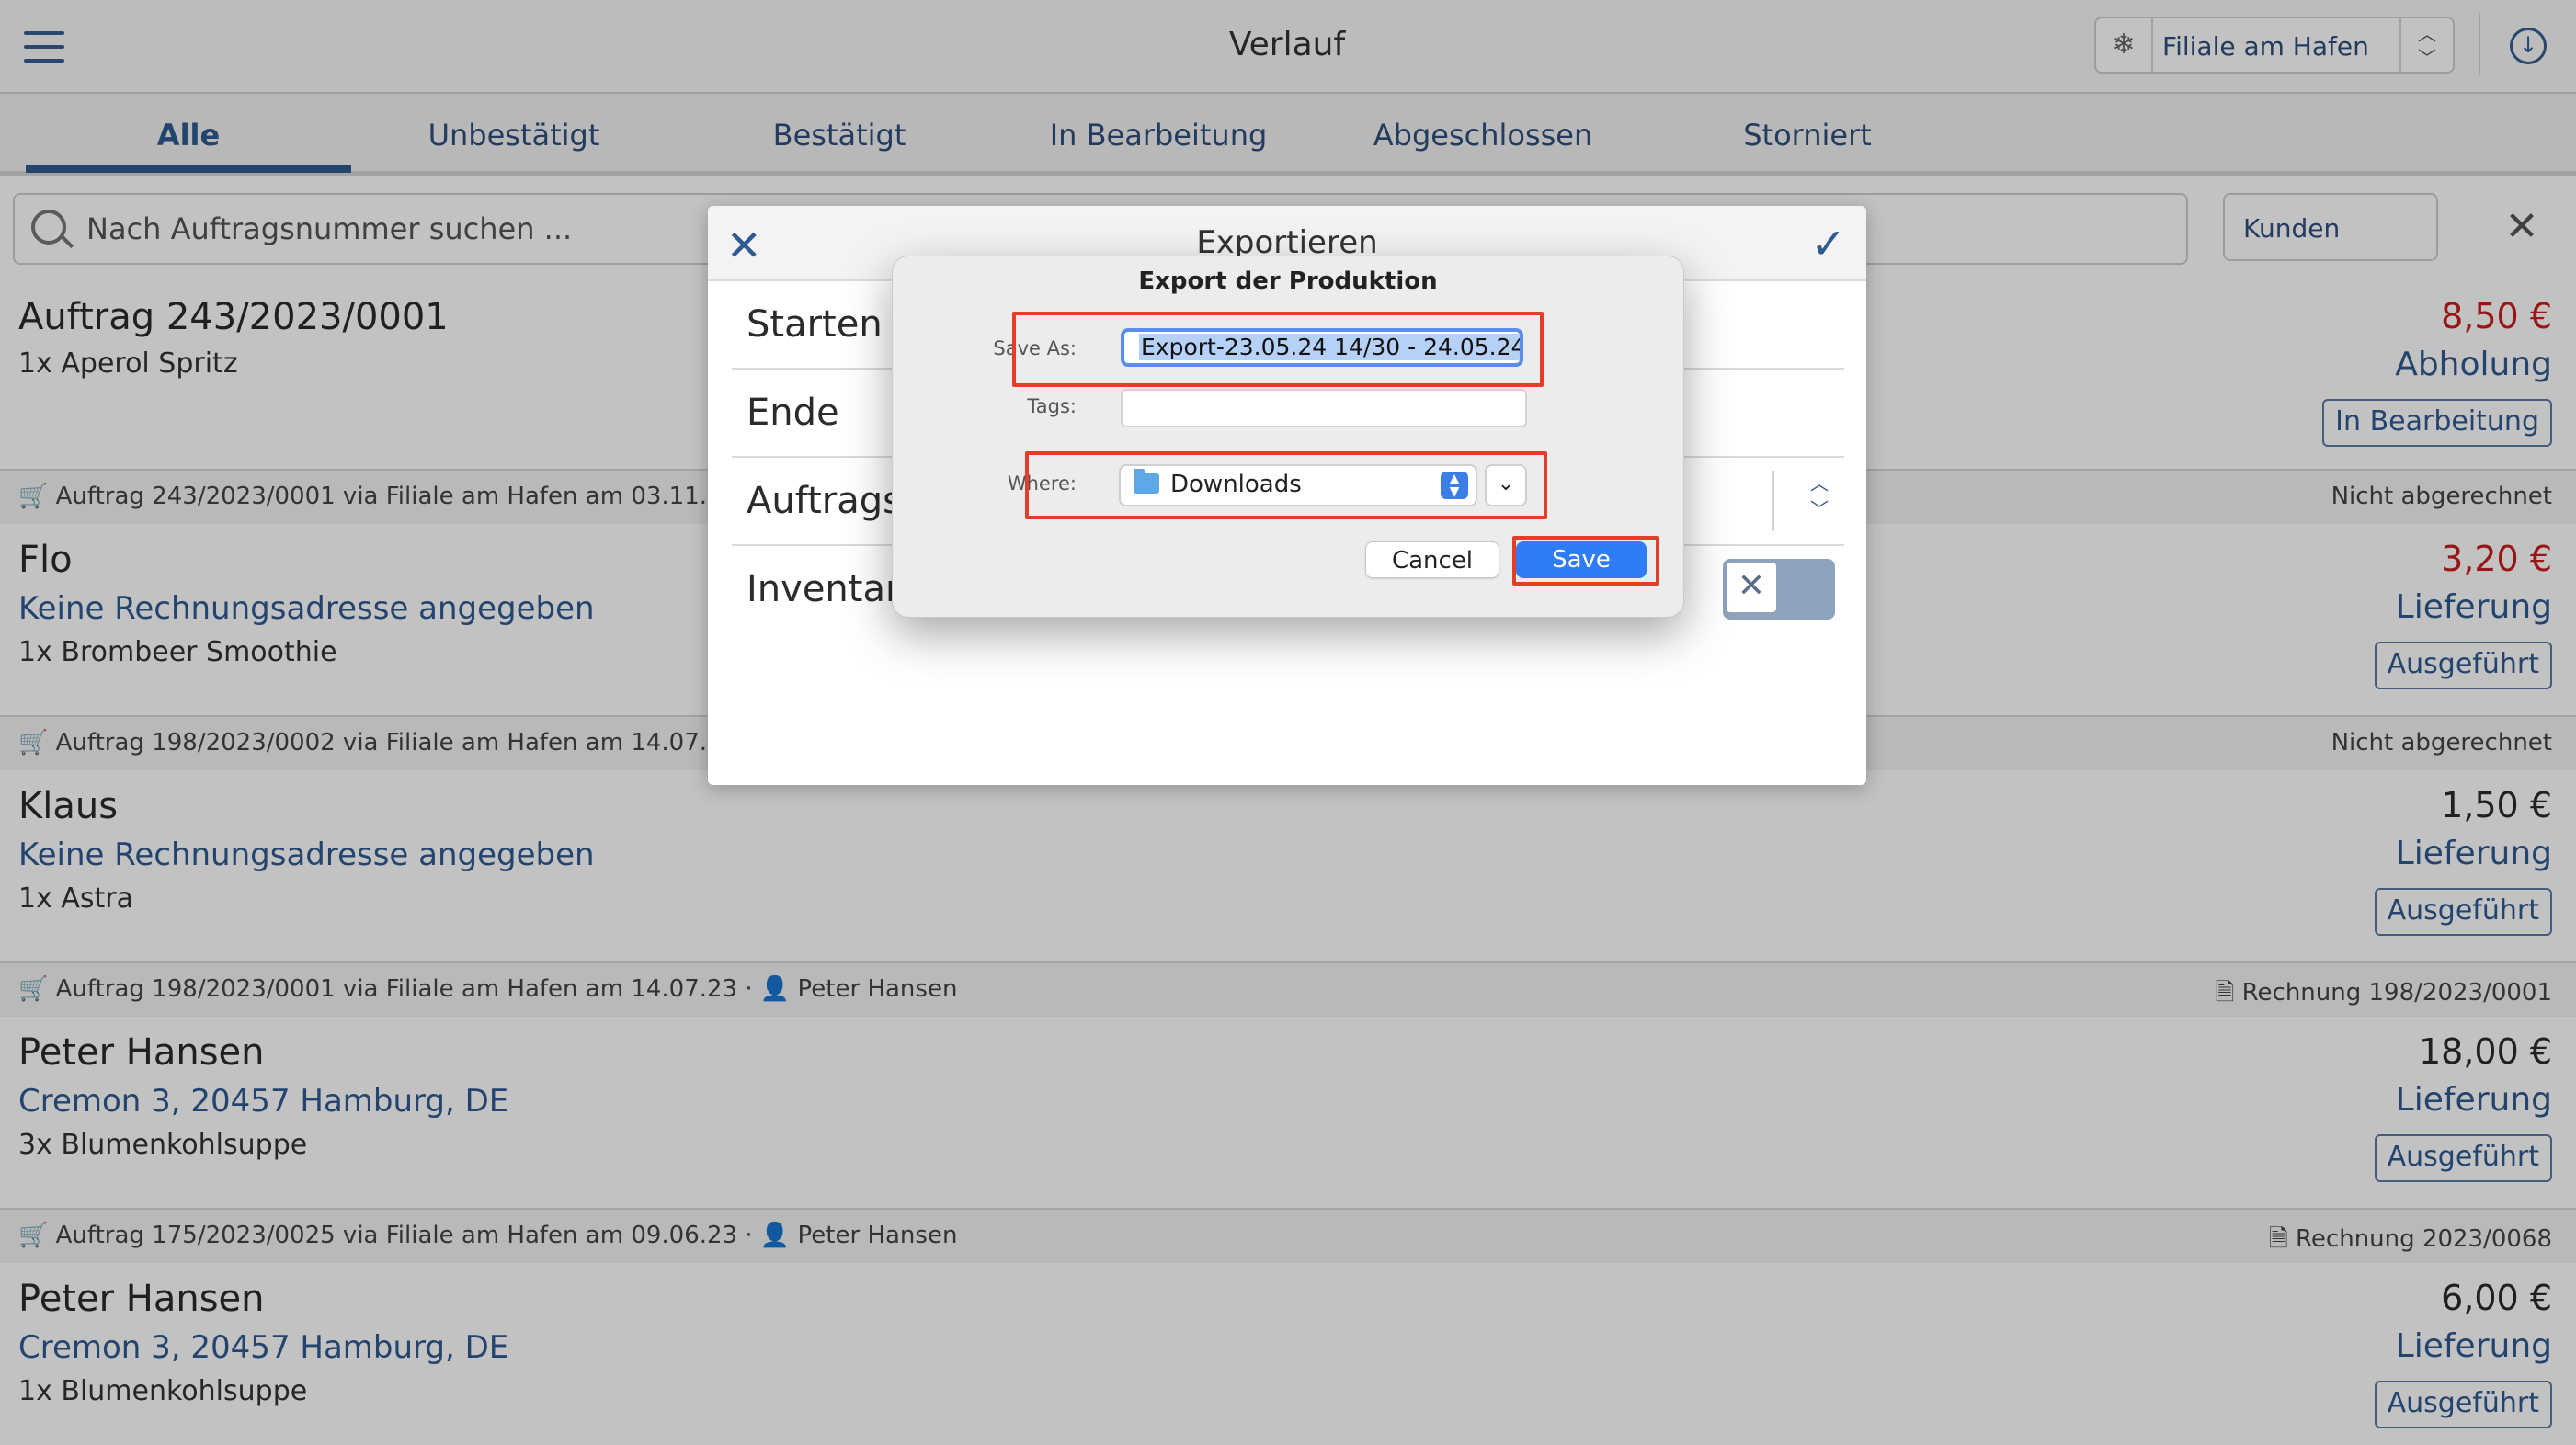 The height and width of the screenshot is (1445, 2576). What do you see at coordinates (1819, 497) in the screenshot?
I see `stepper-chevron-icon: ︿ ﹀` at bounding box center [1819, 497].